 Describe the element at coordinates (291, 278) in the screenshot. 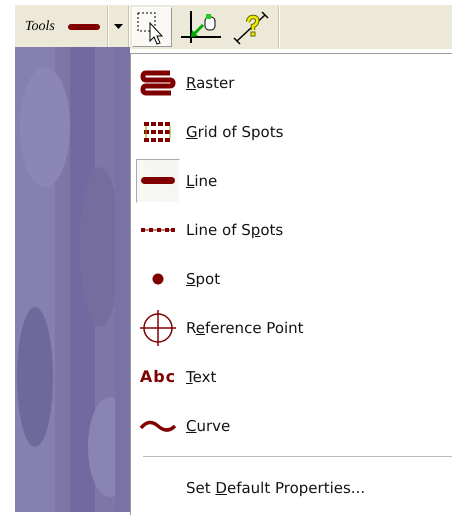

I see `menu-item: Spot` at that location.